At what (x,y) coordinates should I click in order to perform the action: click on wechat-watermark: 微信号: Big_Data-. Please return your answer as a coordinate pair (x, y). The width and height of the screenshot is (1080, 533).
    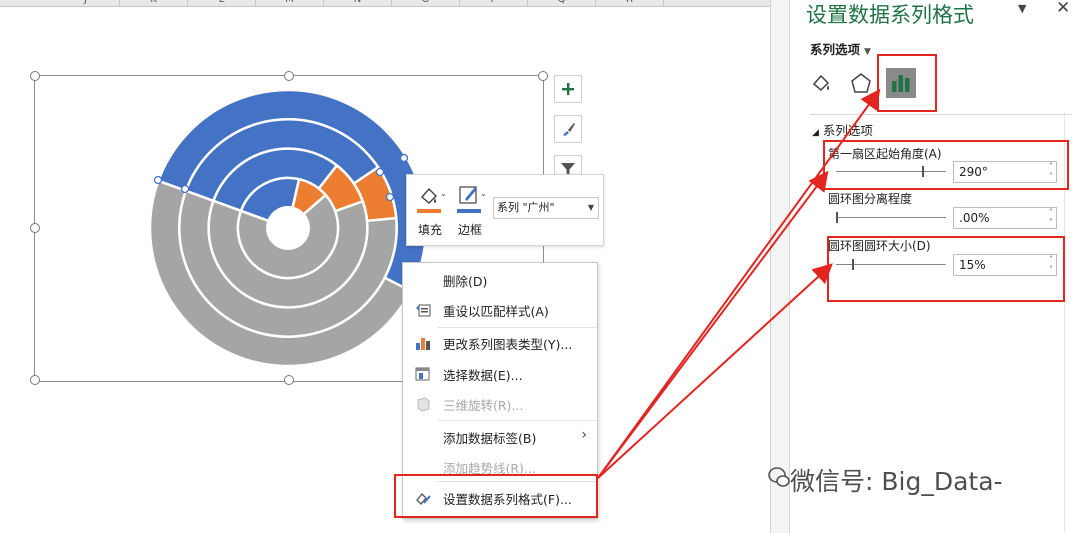
    Looking at the image, I should click on (896, 481).